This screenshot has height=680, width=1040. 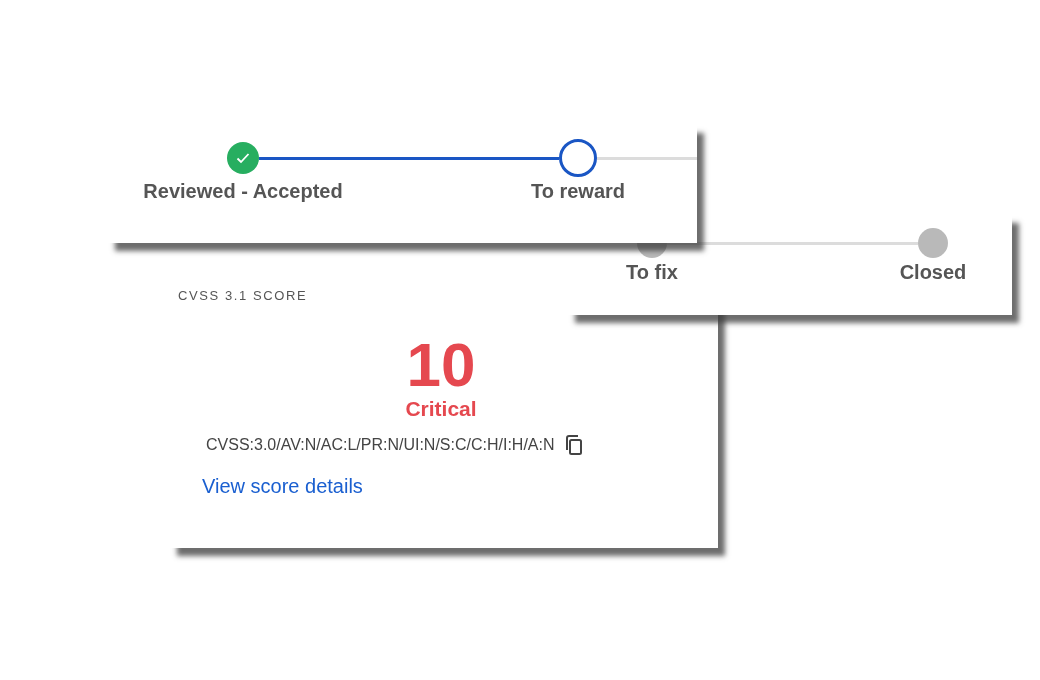 I want to click on step-label: Reviewed - Accepted, so click(x=243, y=191).